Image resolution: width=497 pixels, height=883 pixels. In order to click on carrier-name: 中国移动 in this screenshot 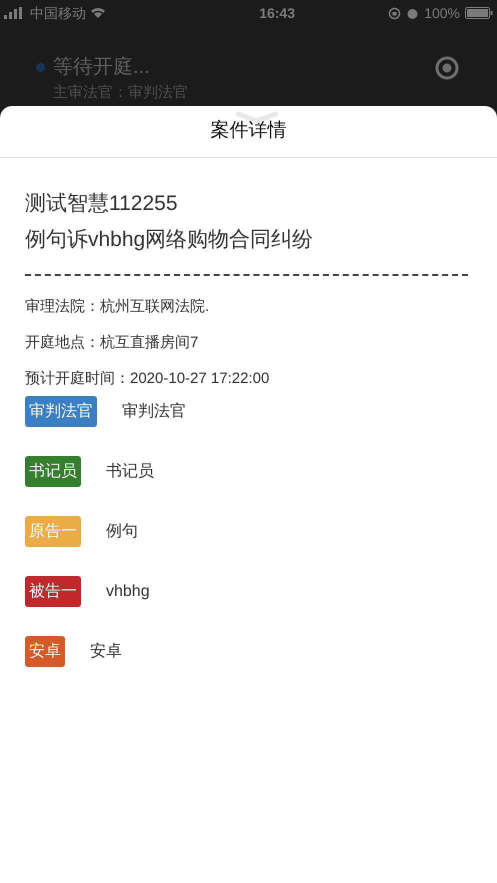, I will do `click(58, 13)`.